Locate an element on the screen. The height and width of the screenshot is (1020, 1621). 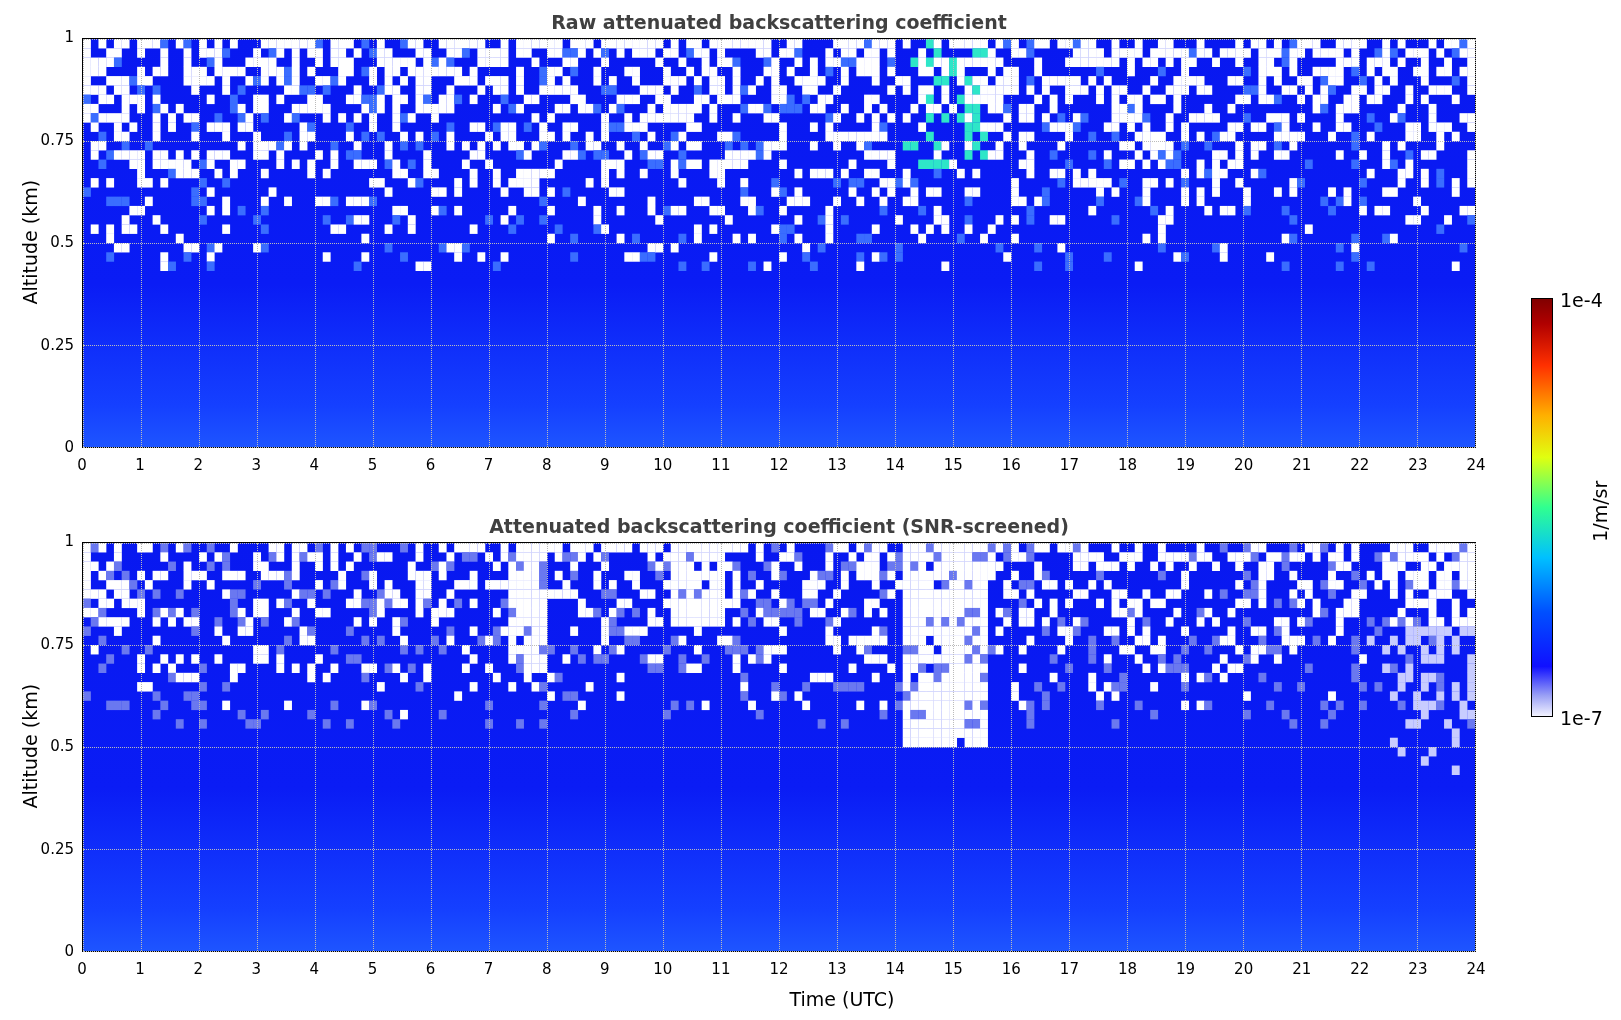
chart-title: Raw attenuated backscattering coefficient is located at coordinates (779, 22).